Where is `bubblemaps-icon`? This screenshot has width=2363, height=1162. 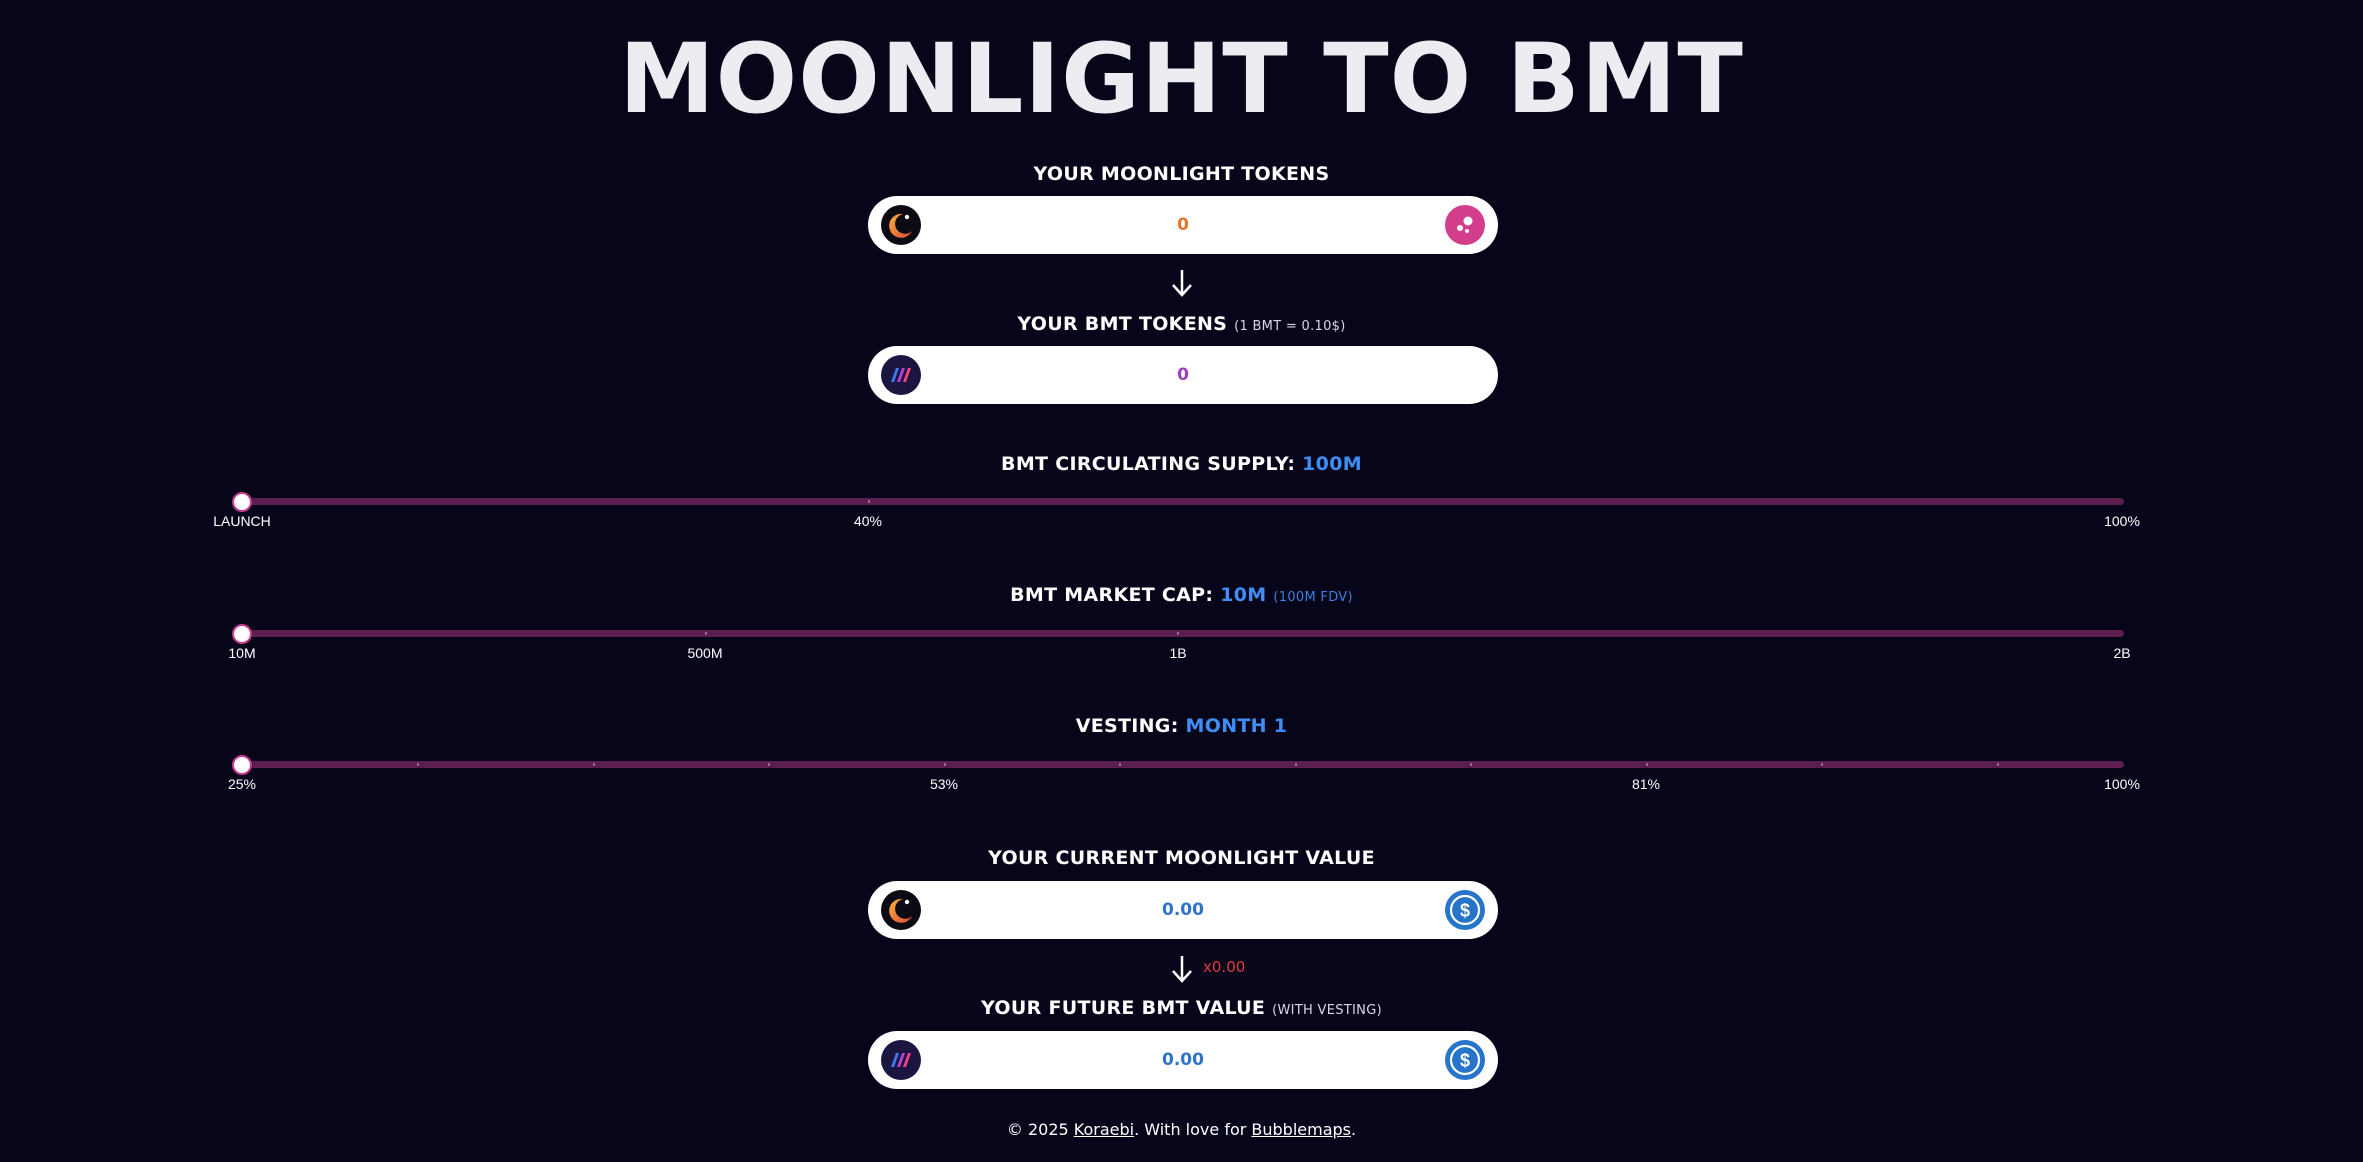
bubblemaps-icon is located at coordinates (1465, 225).